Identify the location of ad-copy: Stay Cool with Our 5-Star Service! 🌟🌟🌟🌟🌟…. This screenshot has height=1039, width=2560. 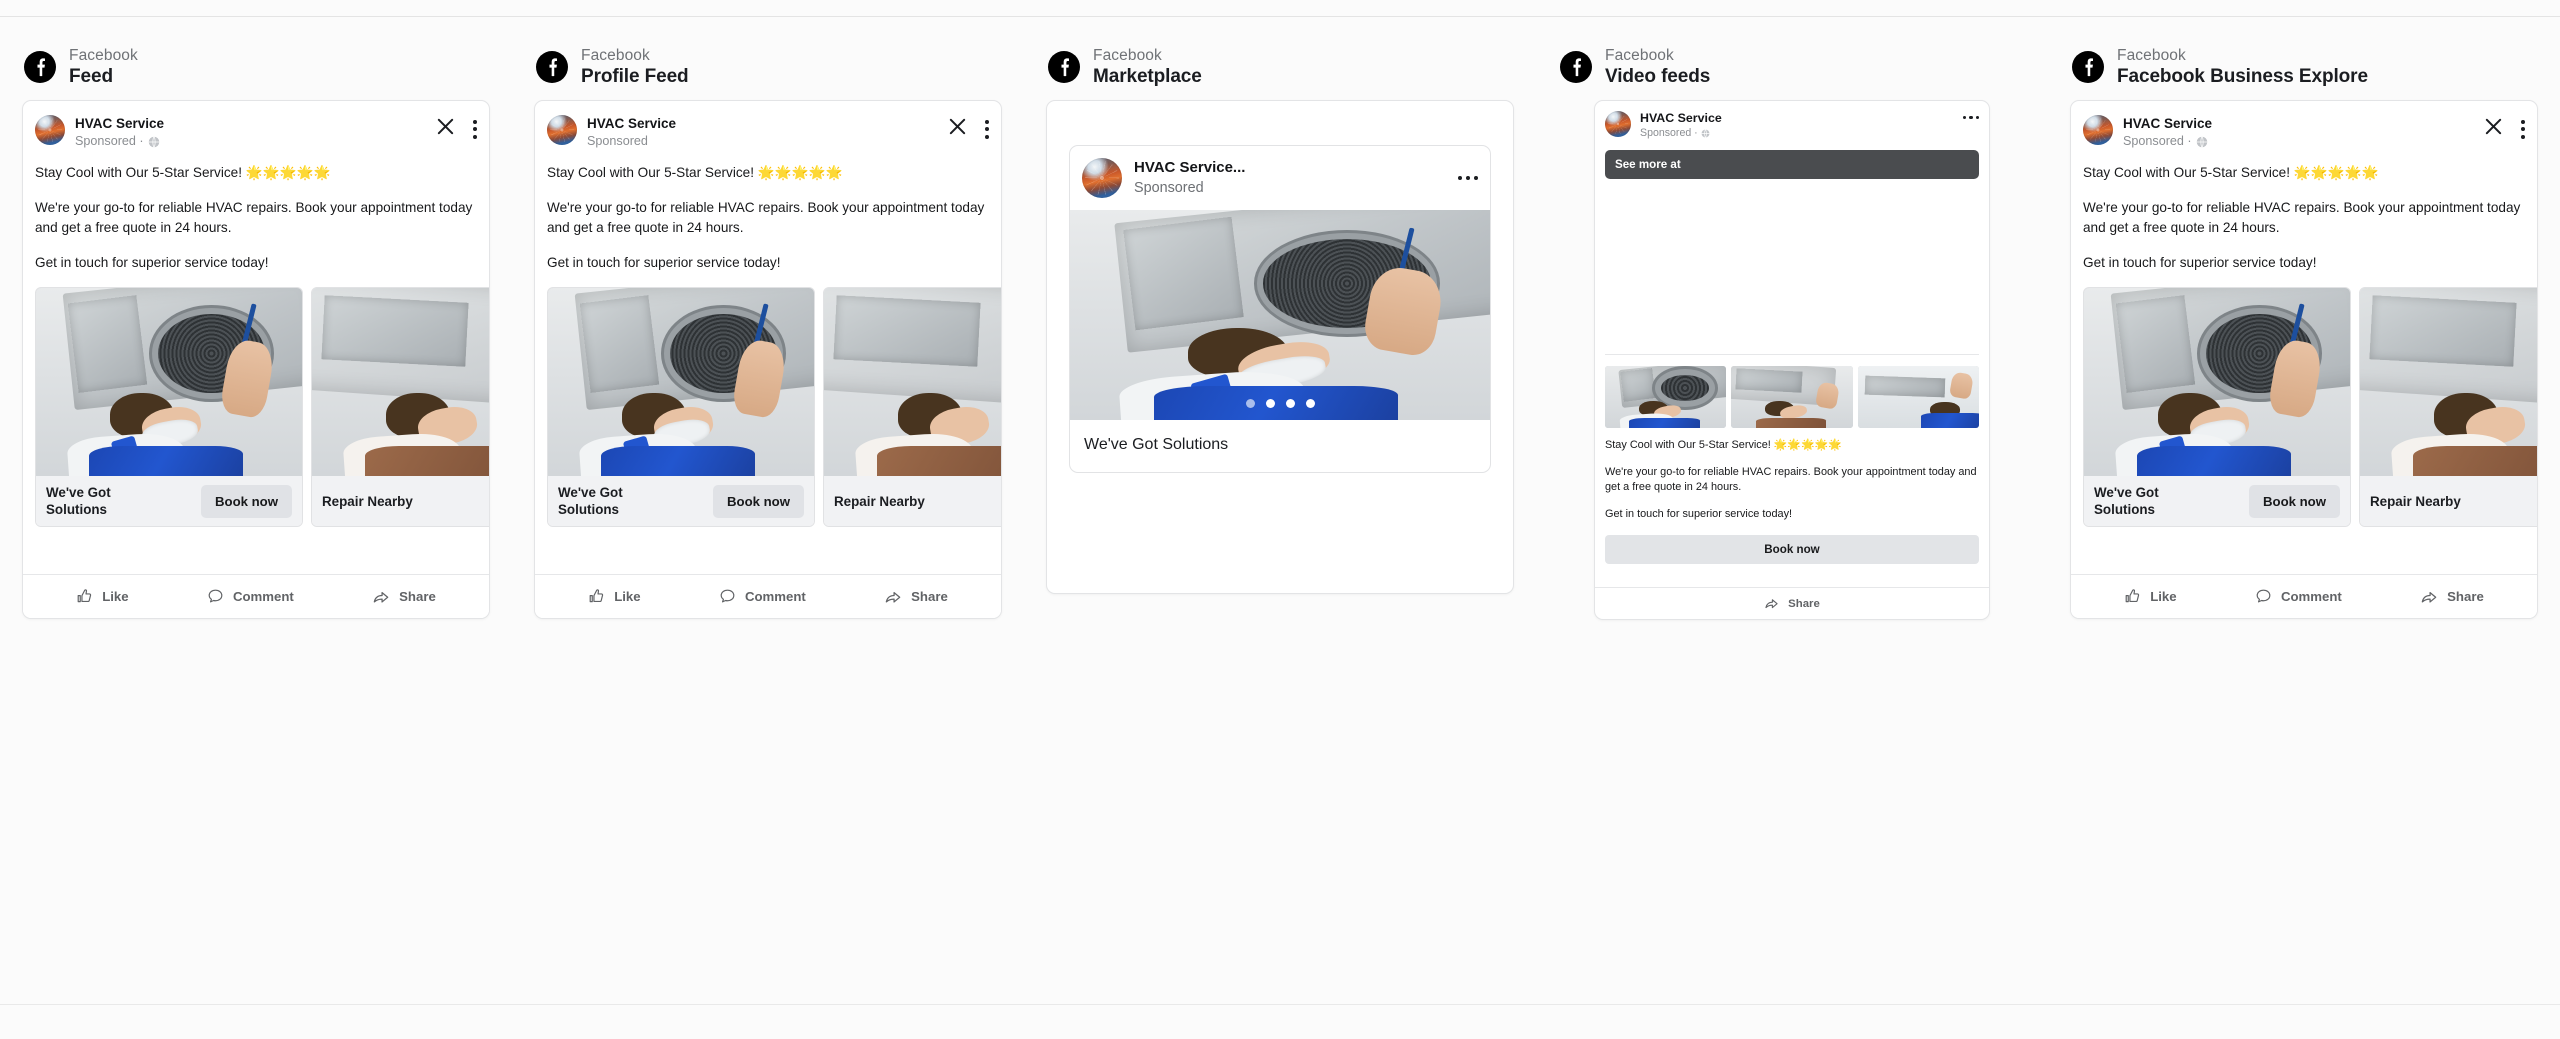
(768, 211).